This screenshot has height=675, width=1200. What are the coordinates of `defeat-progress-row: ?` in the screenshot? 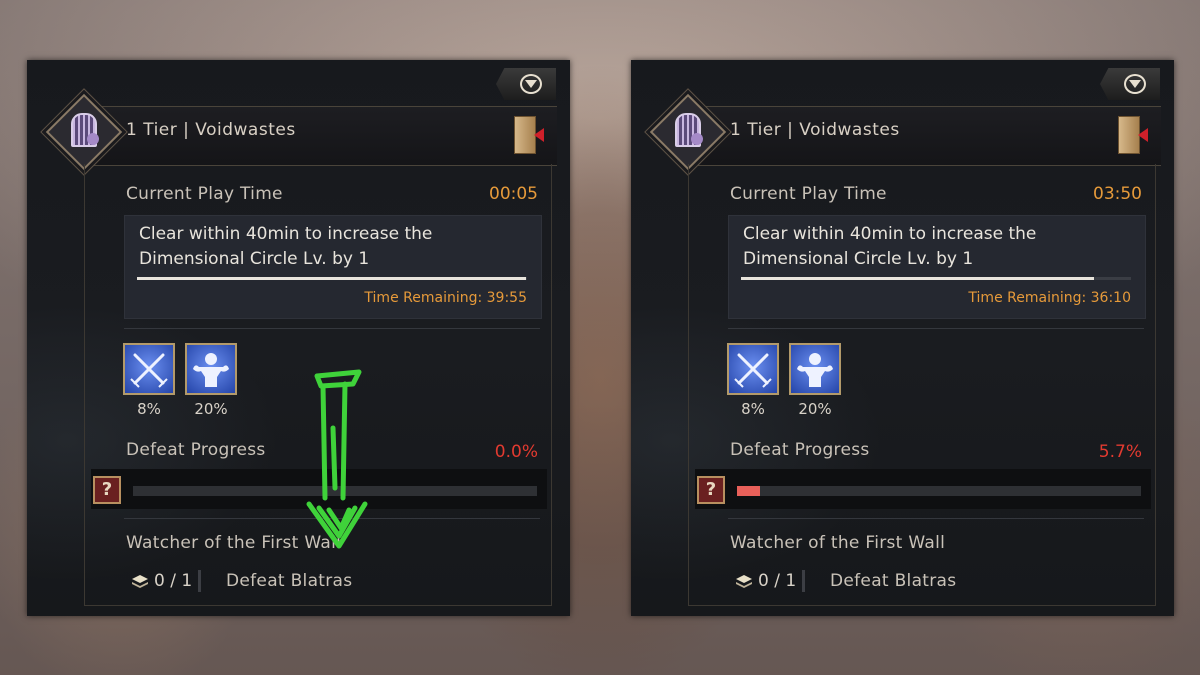 It's located at (923, 489).